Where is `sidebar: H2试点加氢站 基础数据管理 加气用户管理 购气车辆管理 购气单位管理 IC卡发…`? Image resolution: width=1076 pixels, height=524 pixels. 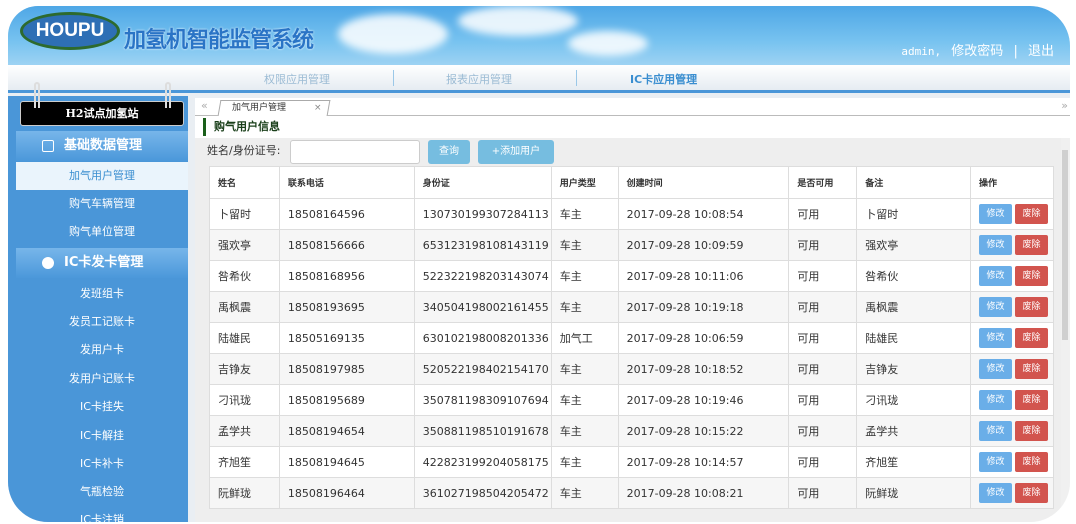 sidebar: H2试点加氢站 基础数据管理 加气用户管理 购气车辆管理 购气单位管理 IC卡发… is located at coordinates (98, 302).